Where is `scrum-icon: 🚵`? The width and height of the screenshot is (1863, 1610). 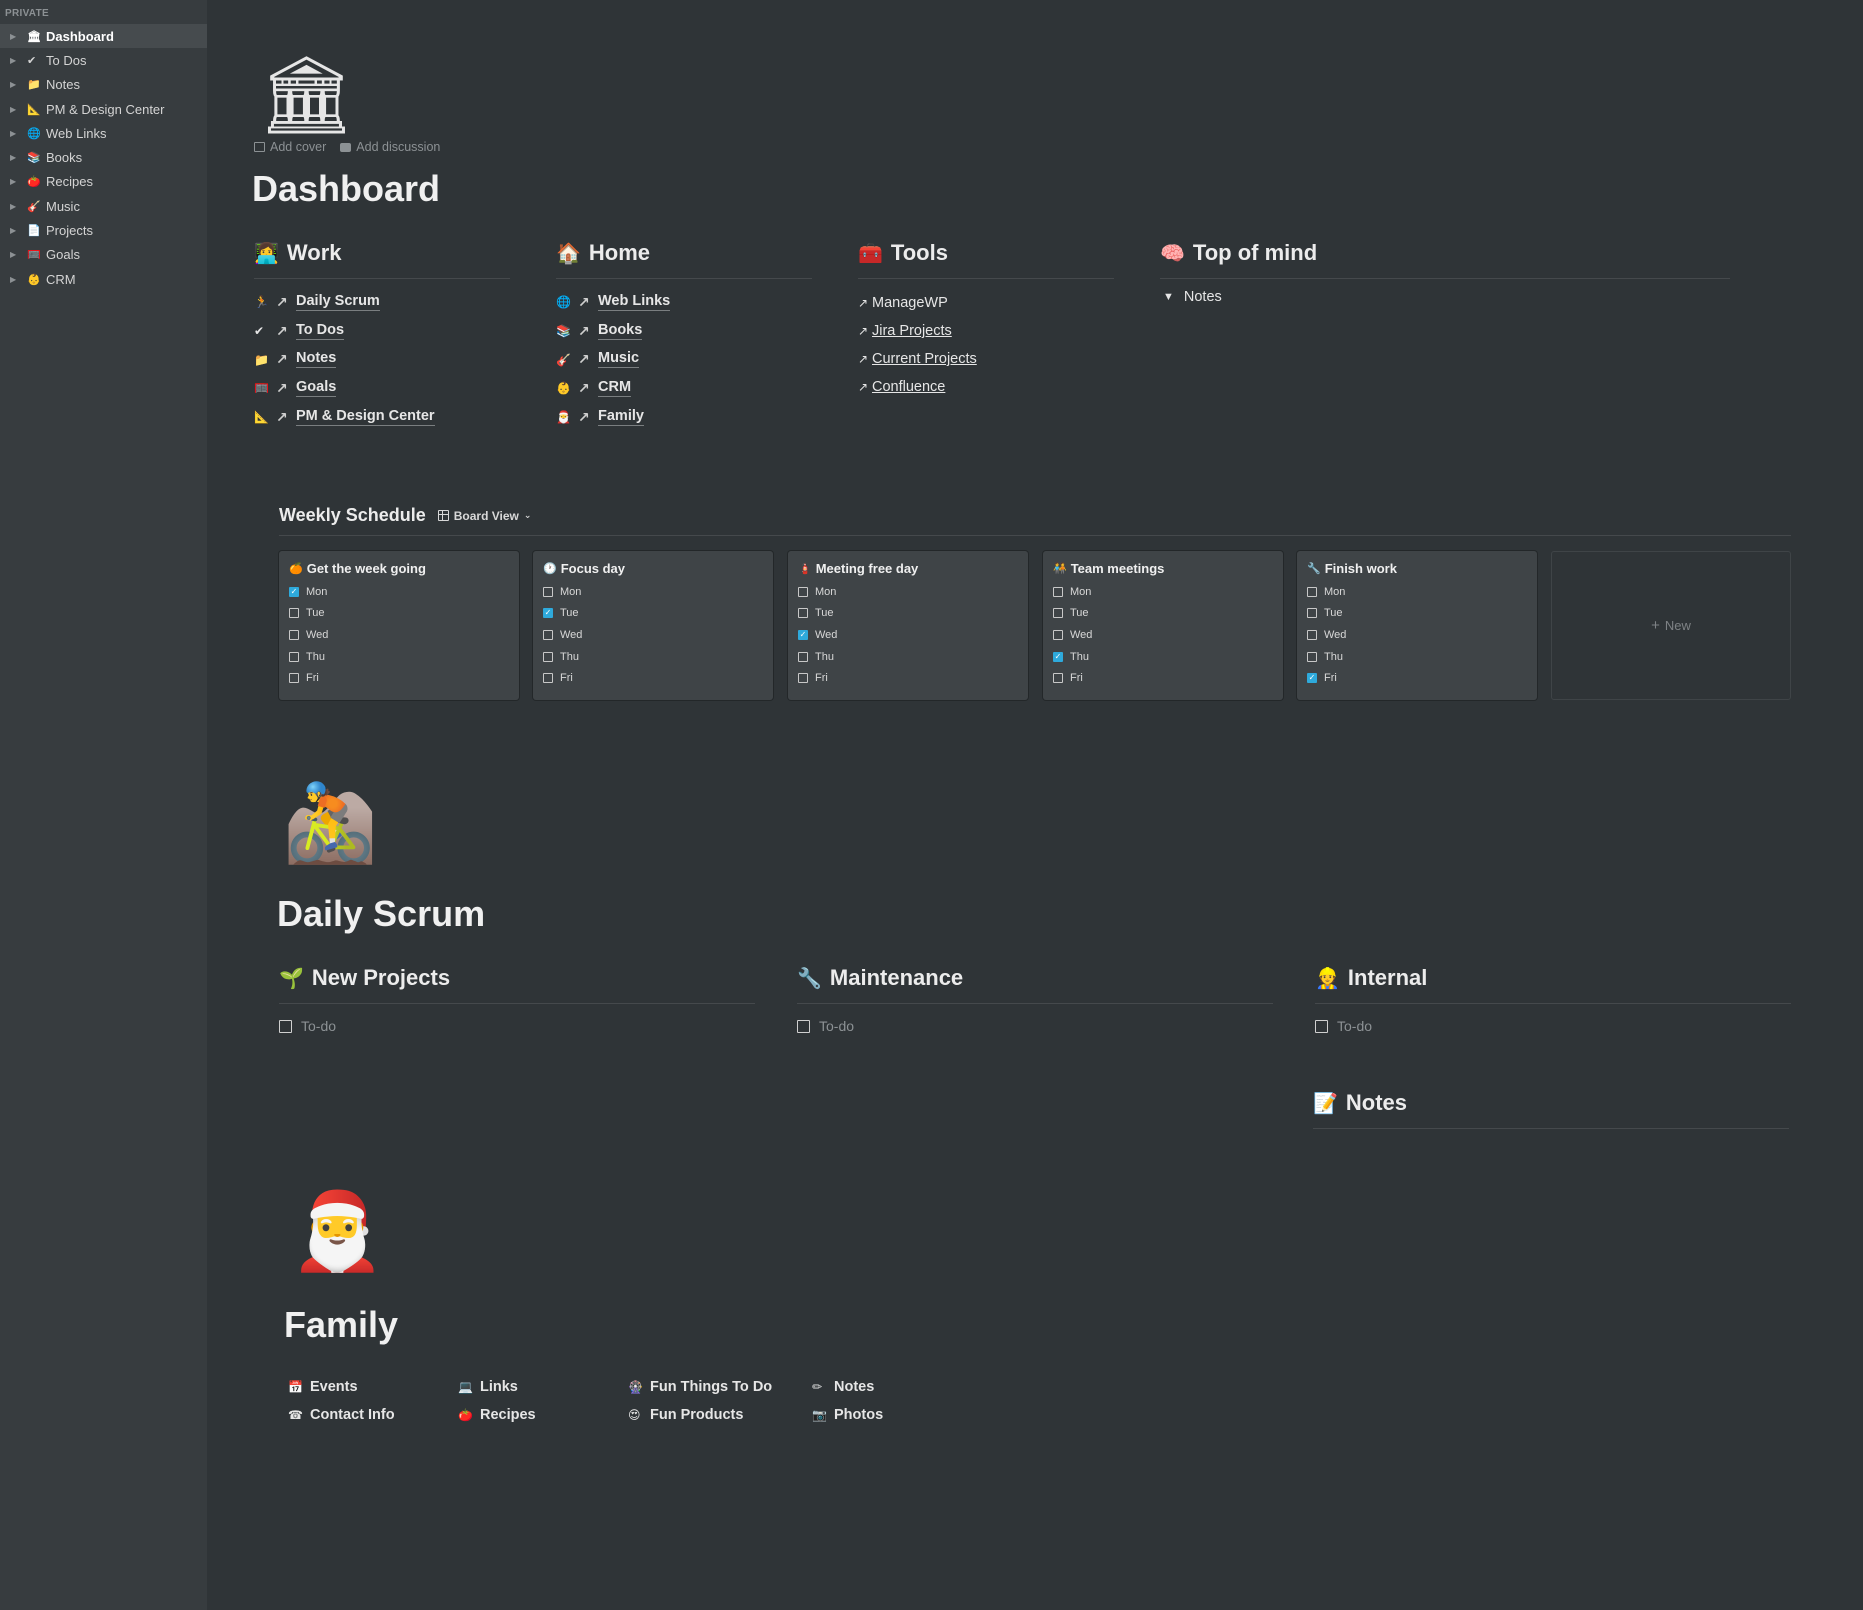 scrum-icon: 🚵 is located at coordinates (330, 824).